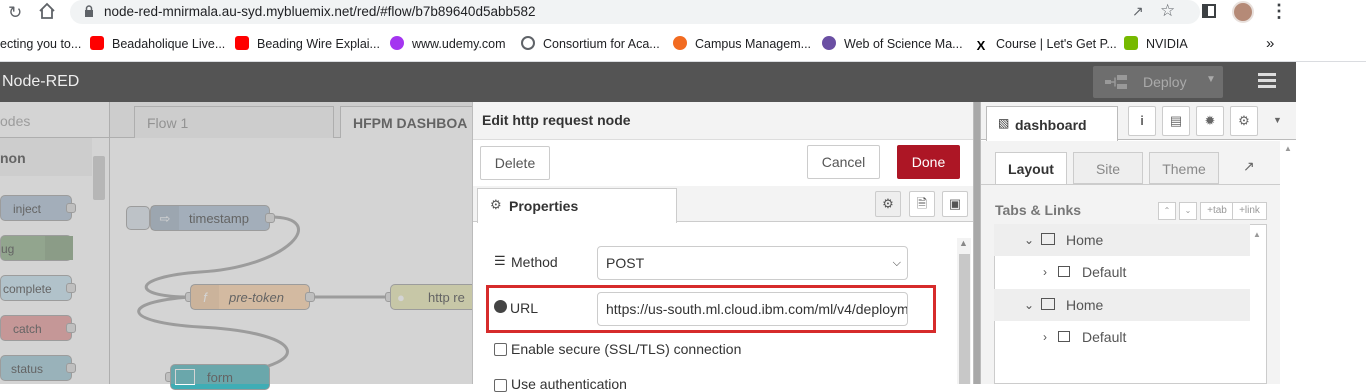 The image size is (1366, 392). I want to click on delete-button: Delete, so click(515, 163).